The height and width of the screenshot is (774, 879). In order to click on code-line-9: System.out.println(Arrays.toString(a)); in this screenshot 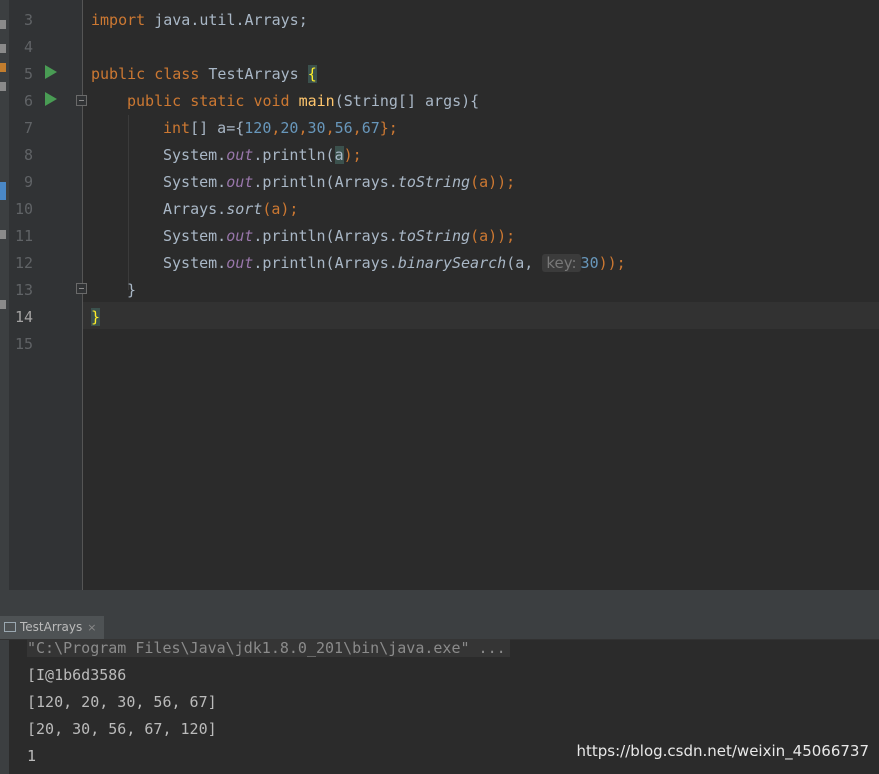, I will do `click(339, 182)`.